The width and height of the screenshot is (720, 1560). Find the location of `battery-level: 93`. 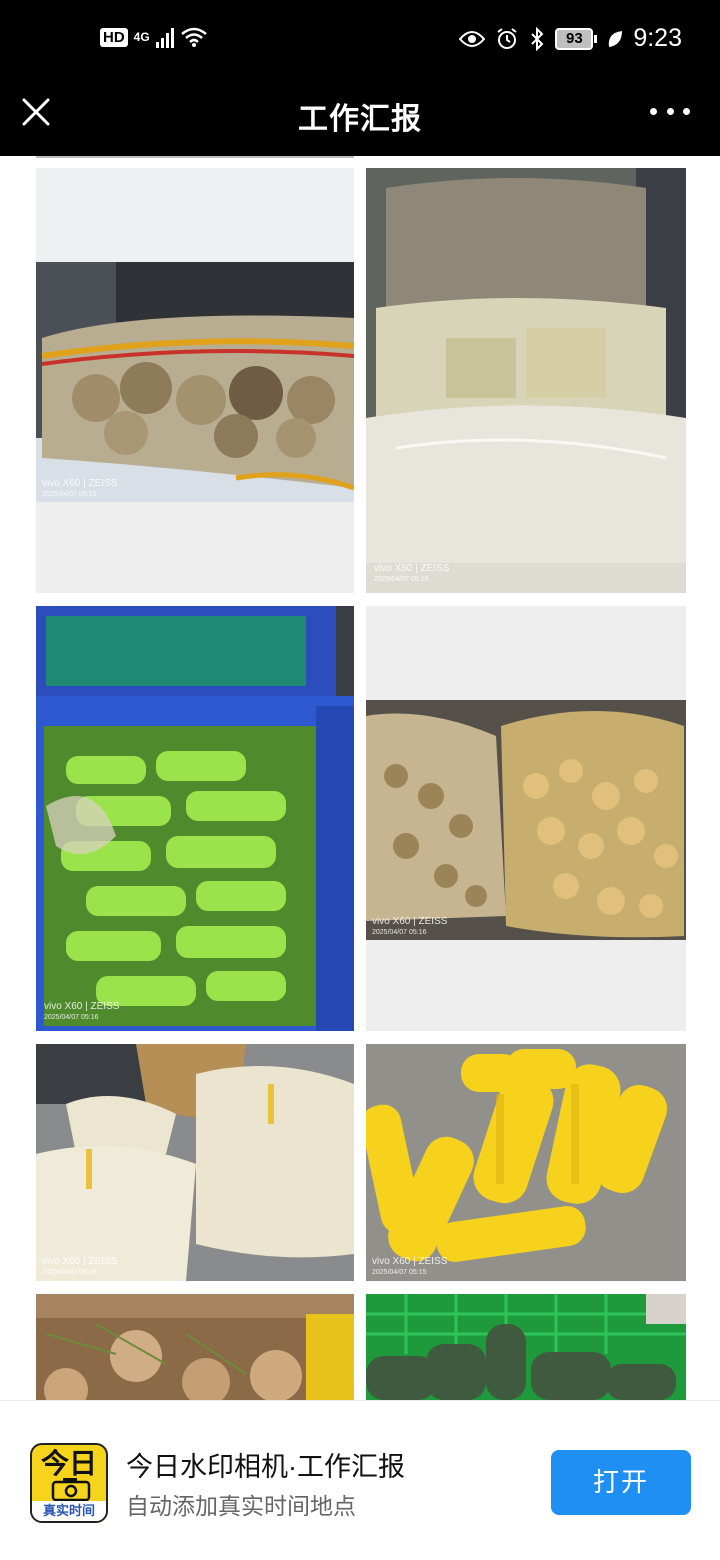

battery-level: 93 is located at coordinates (574, 38).